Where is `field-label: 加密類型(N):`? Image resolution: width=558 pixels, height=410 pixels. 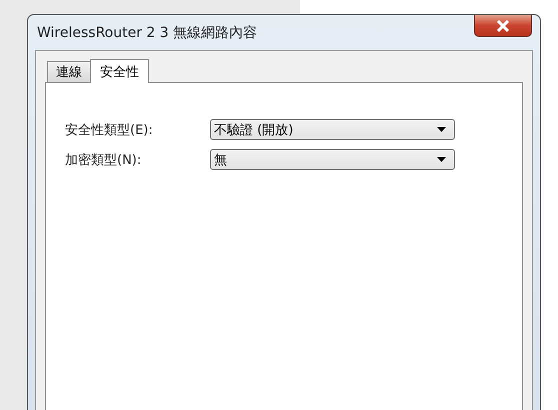 field-label: 加密類型(N): is located at coordinates (103, 160).